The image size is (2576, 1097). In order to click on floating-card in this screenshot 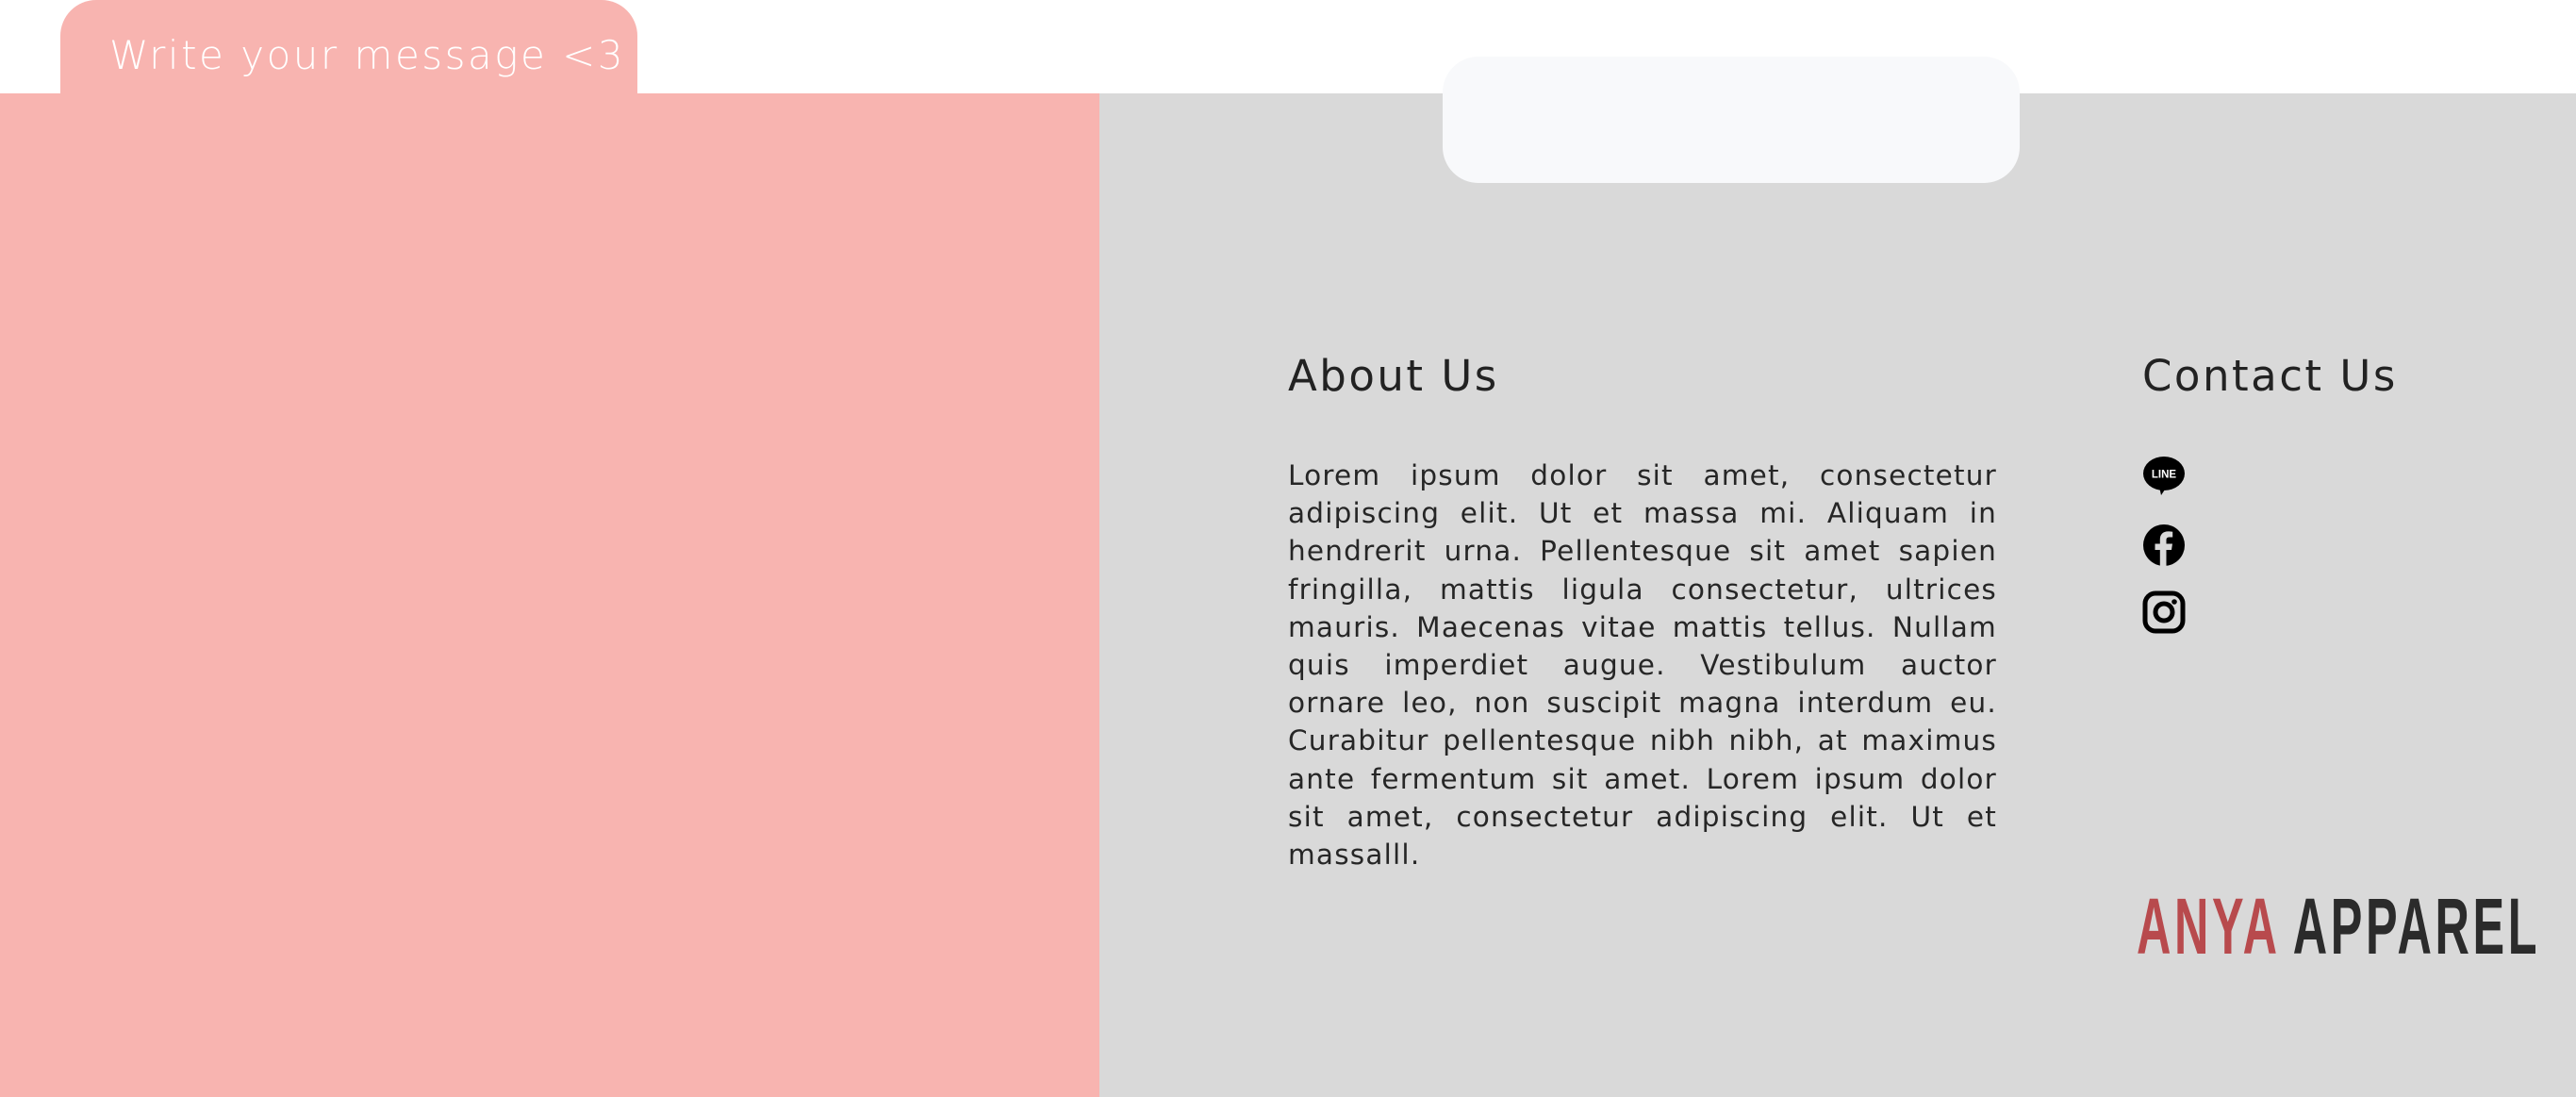, I will do `click(1731, 120)`.